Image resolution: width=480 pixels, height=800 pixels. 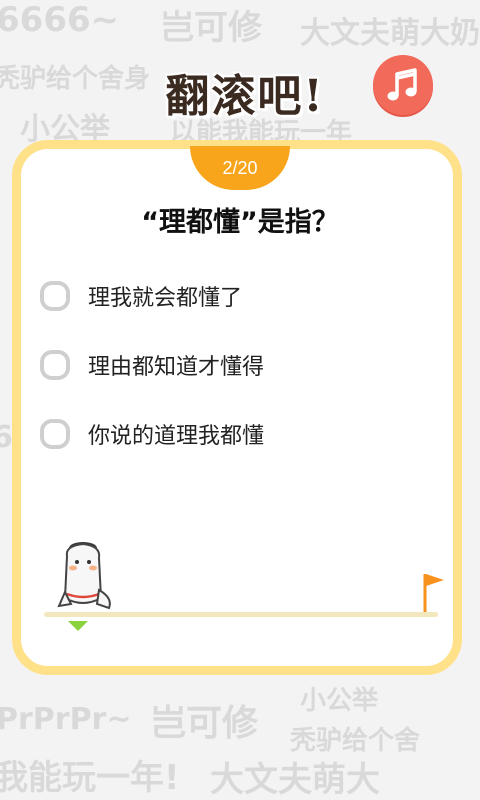 I want to click on position-marker-icon, so click(x=78, y=626).